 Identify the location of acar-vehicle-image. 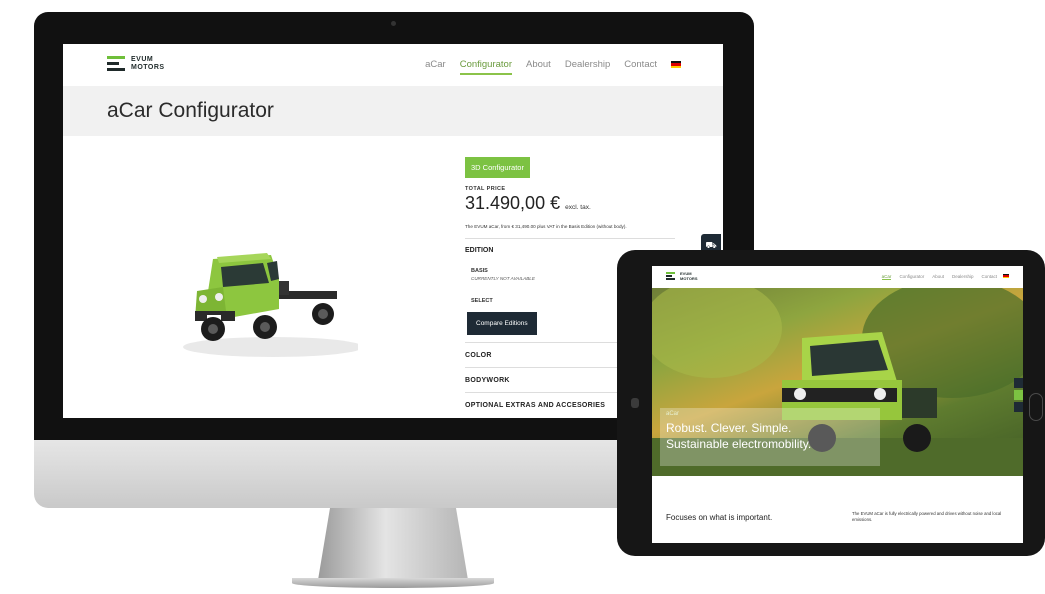
(270, 305).